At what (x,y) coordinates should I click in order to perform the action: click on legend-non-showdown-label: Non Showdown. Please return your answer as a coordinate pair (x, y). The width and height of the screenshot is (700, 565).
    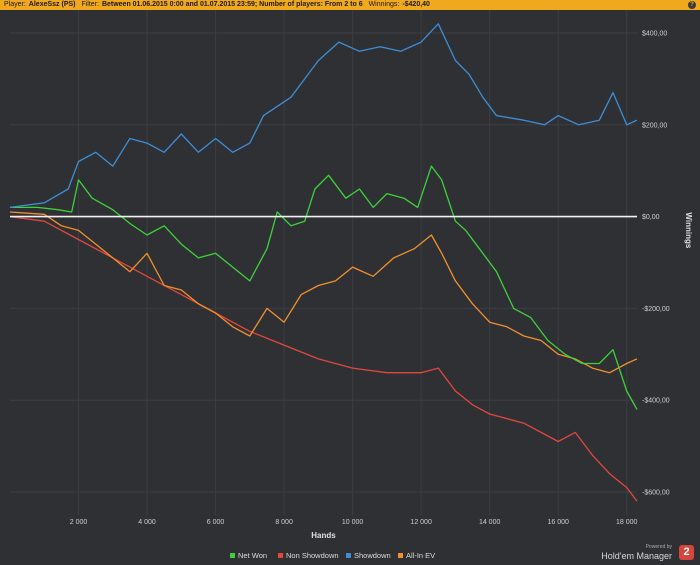
    Looking at the image, I should click on (312, 555).